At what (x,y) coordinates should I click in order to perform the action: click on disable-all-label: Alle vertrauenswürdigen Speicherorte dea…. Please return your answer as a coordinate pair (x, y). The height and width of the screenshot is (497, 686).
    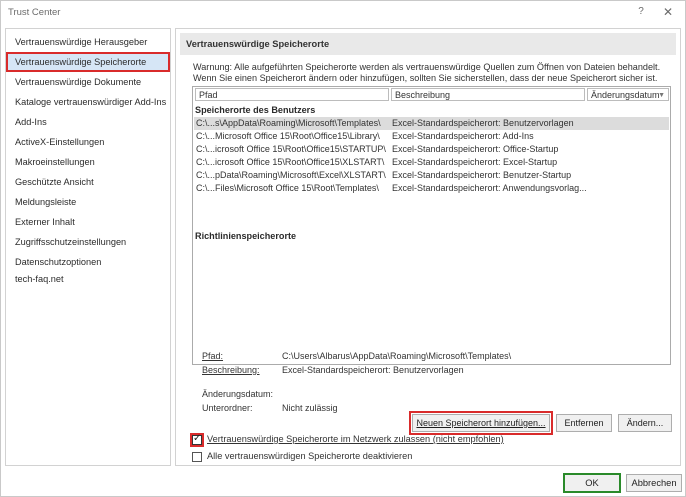
    Looking at the image, I should click on (310, 456).